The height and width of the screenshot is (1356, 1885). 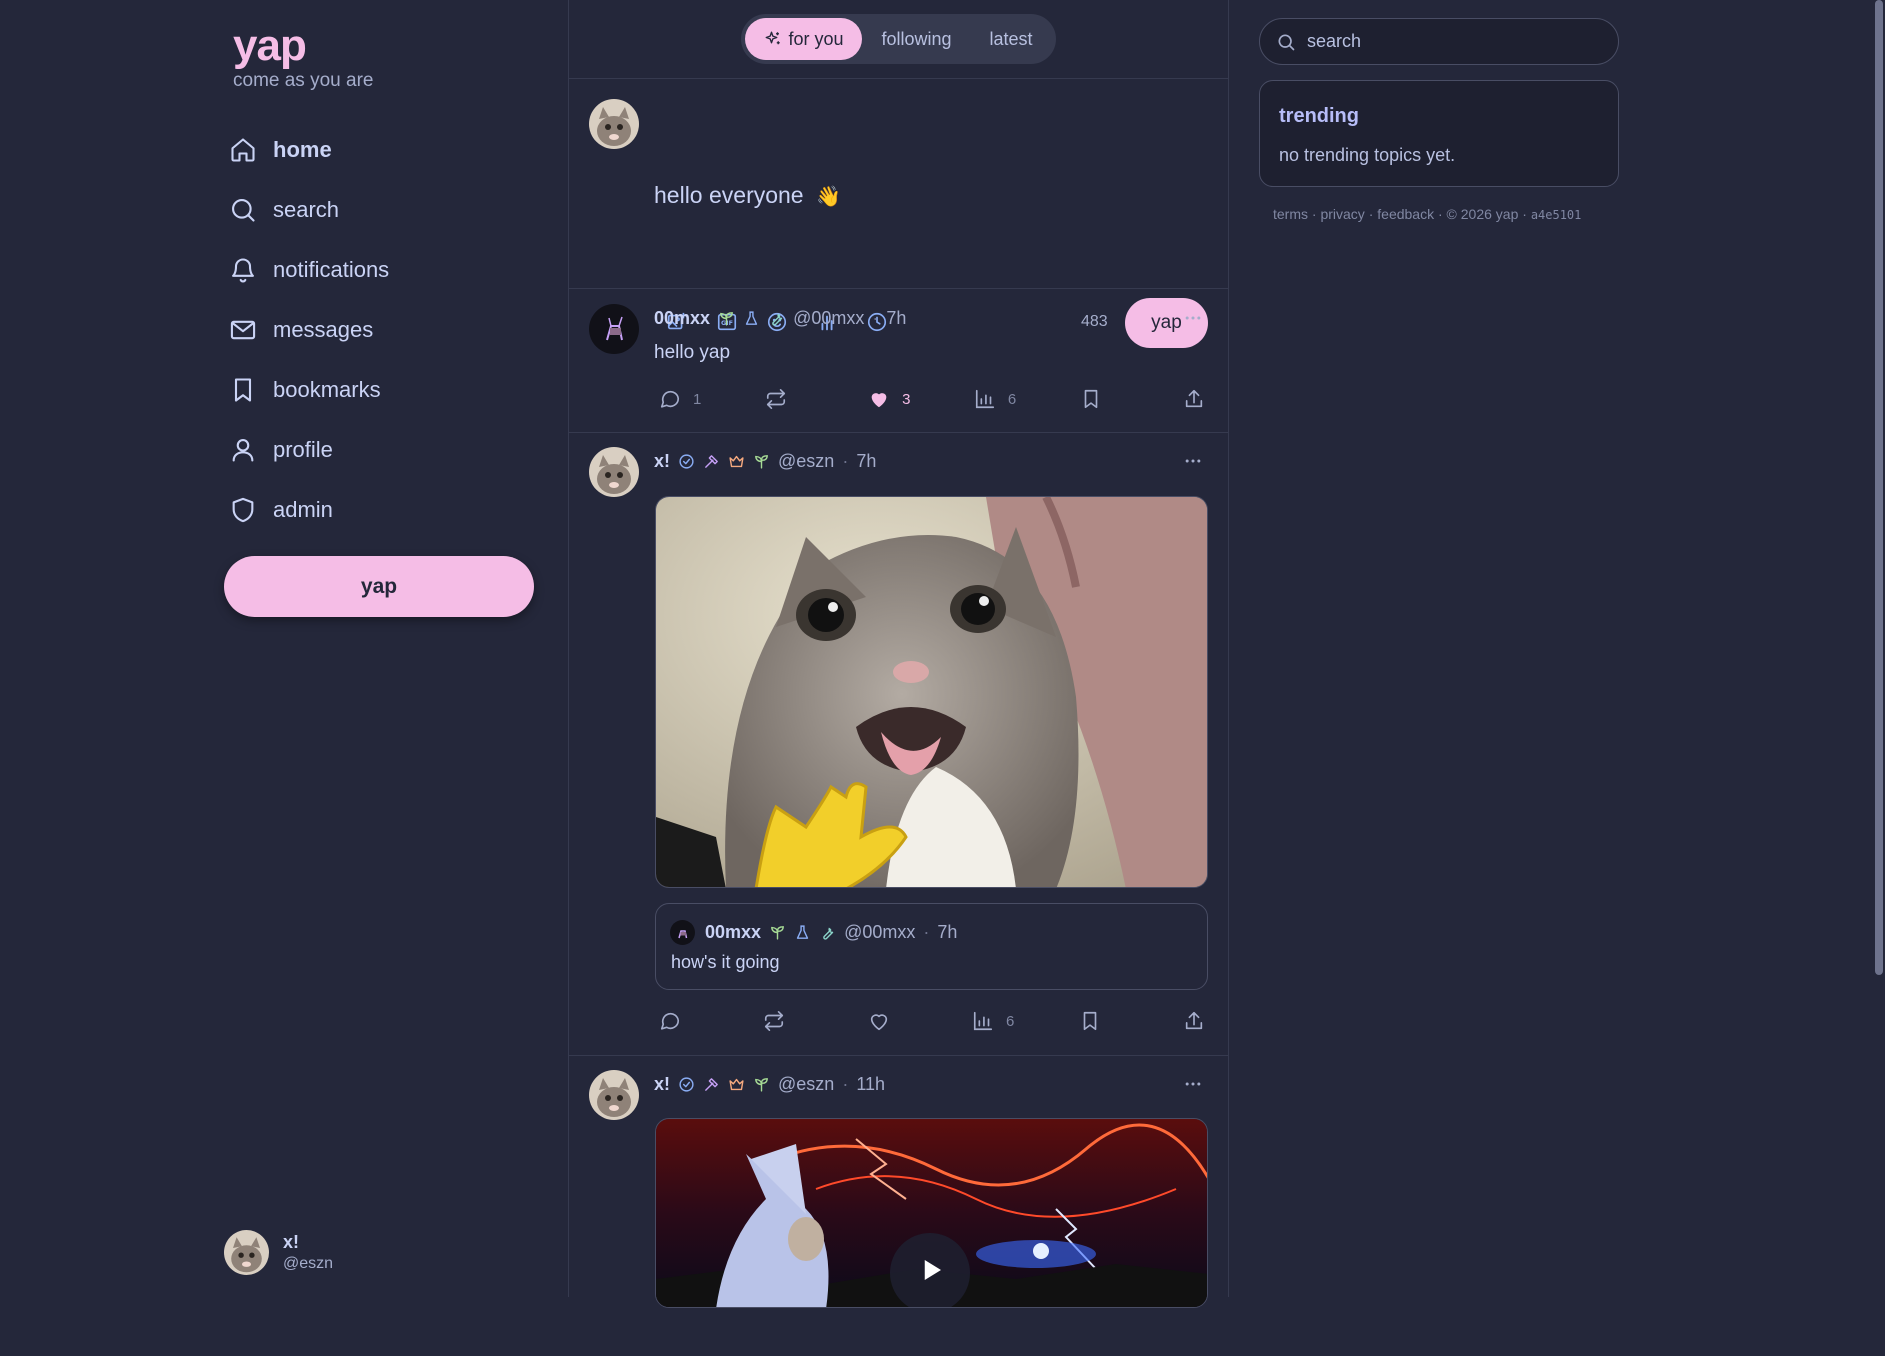 I want to click on reply-button: 1, so click(x=680, y=399).